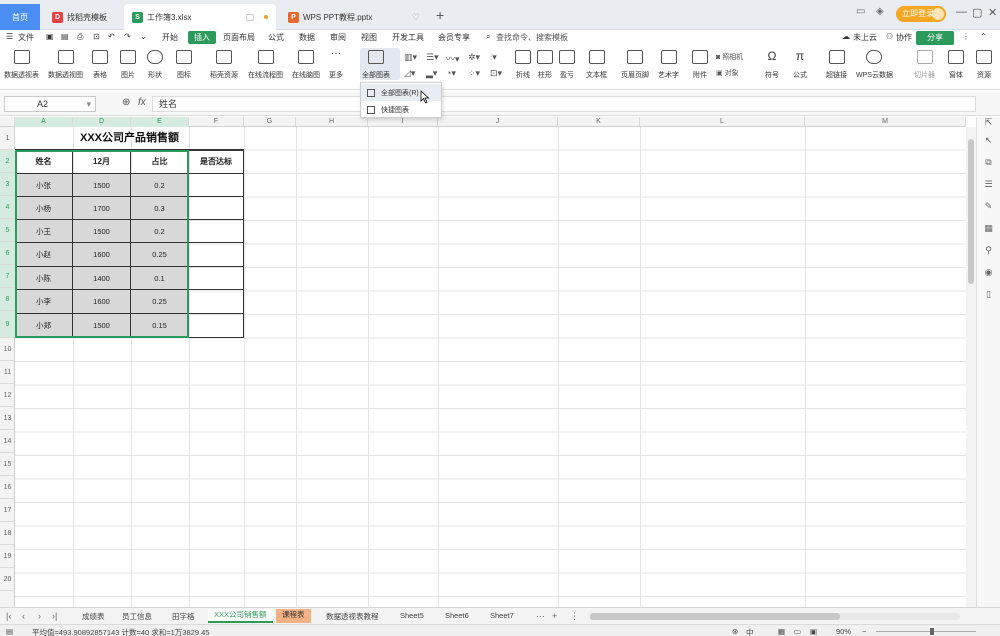 This screenshot has width=1000, height=636. I want to click on horizontal-scrollbar, so click(775, 616).